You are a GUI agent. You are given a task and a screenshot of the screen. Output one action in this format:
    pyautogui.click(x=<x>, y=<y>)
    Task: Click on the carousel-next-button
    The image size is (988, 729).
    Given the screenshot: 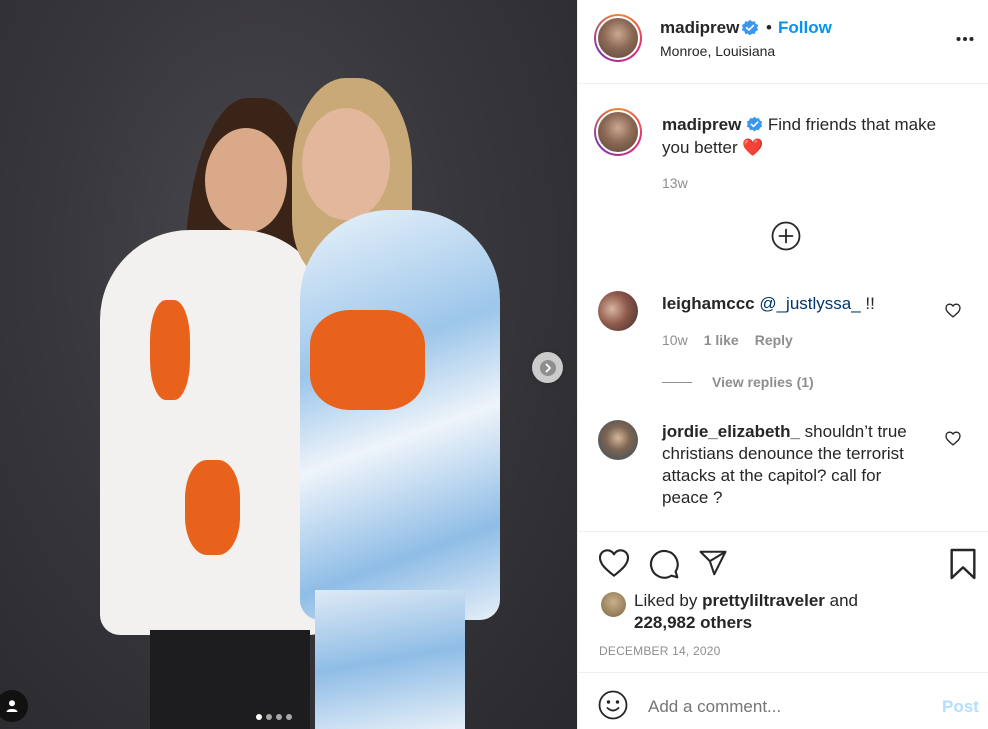 What is the action you would take?
    pyautogui.click(x=547, y=367)
    